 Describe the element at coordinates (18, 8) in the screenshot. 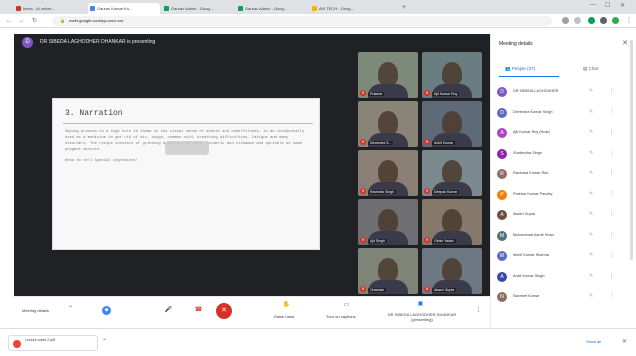

I see `gmail-favicon` at that location.